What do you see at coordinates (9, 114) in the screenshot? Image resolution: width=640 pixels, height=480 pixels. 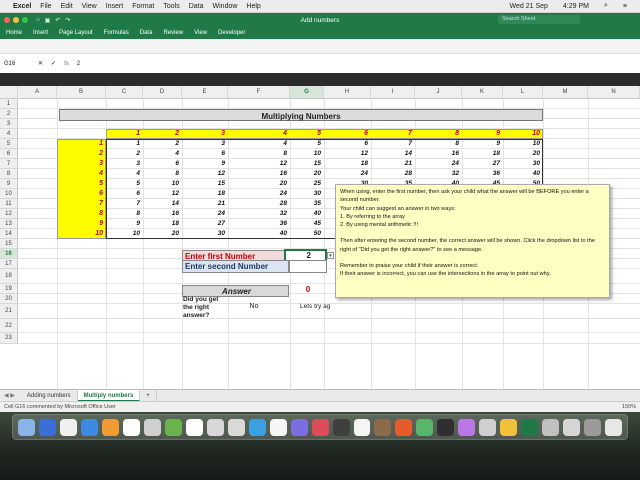 I see `row-header-2: 2` at bounding box center [9, 114].